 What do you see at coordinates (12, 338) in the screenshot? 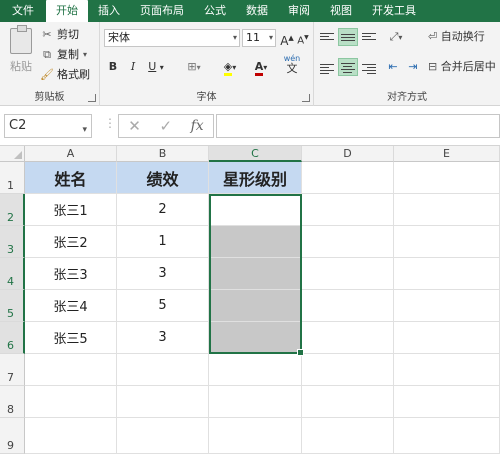
I see `row-header-6: 6` at bounding box center [12, 338].